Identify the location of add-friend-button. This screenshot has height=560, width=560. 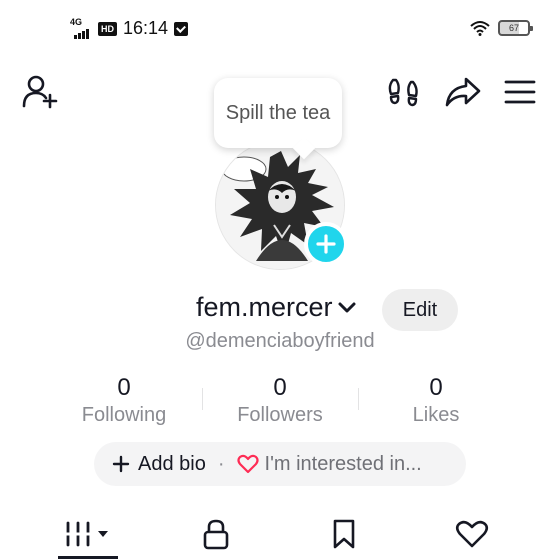
(40, 92).